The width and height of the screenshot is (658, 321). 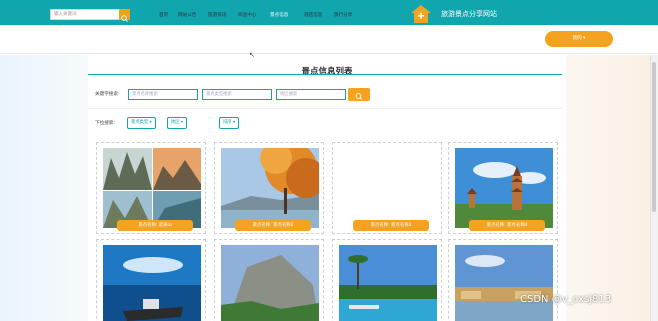 I want to click on attraction-card: 景点名称: 景点名称2, so click(x=269, y=188).